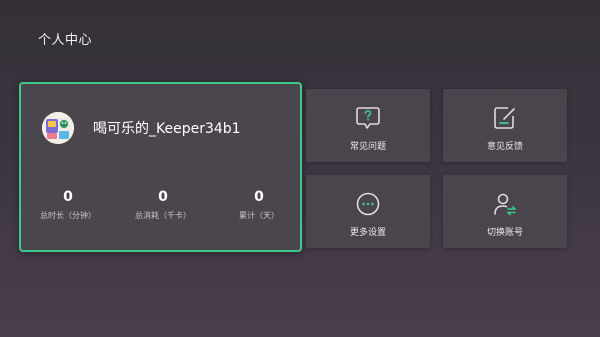 This screenshot has height=337, width=600. I want to click on stat-total-duration: 0 总时长（分钟）, so click(68, 204).